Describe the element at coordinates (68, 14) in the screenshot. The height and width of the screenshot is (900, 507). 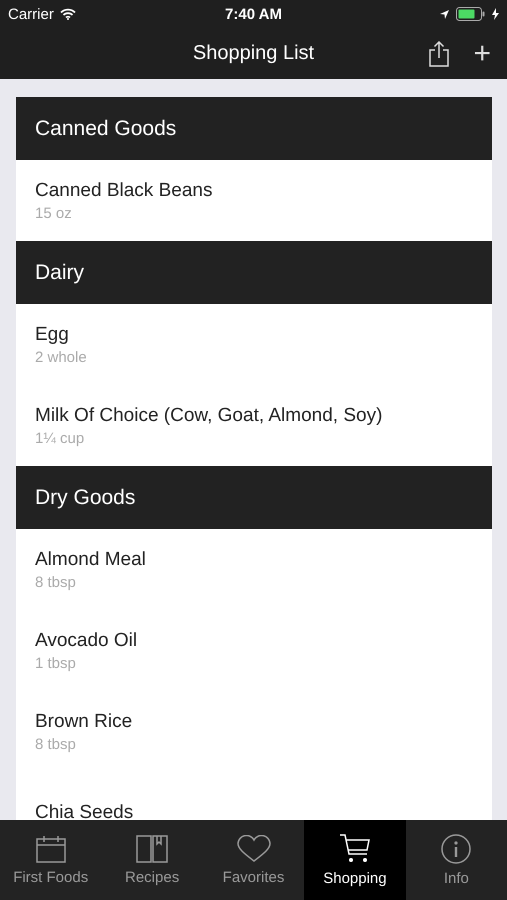
I see `wifi-icon` at that location.